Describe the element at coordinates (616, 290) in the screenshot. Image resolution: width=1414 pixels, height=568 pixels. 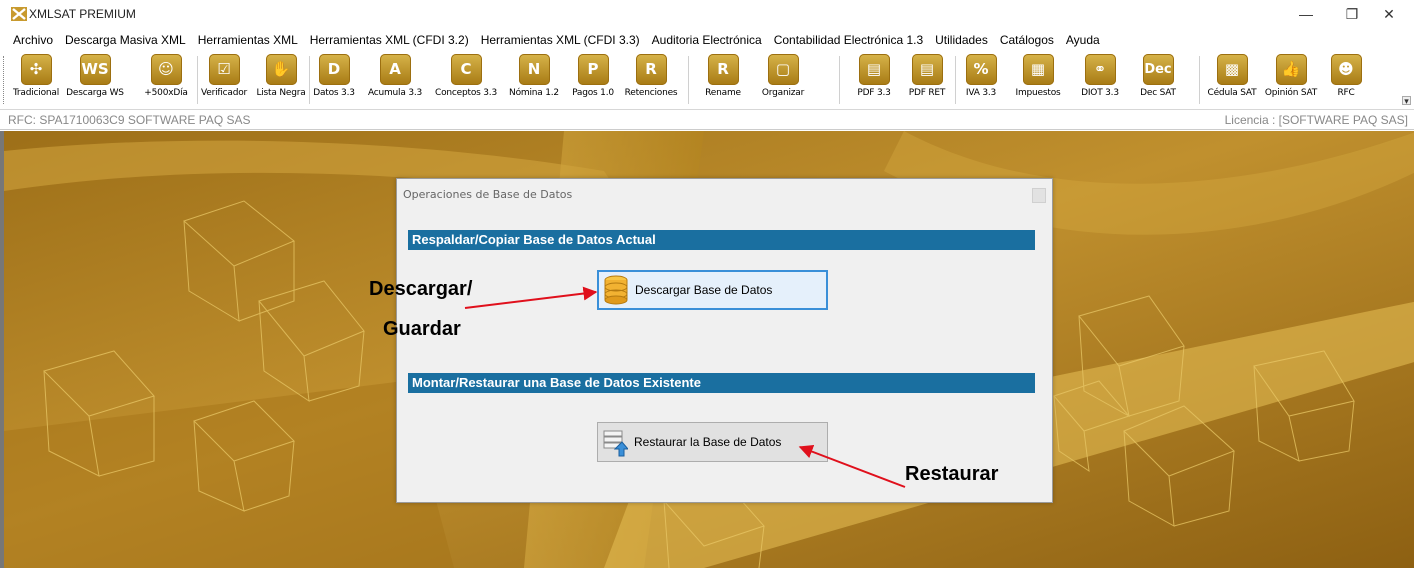
I see `database-icon` at that location.